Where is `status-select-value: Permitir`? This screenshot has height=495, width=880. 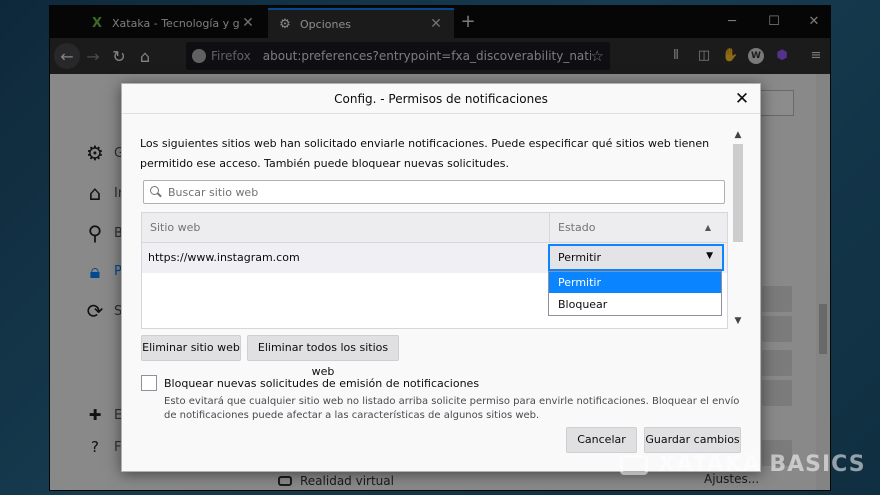
status-select-value: Permitir is located at coordinates (580, 257).